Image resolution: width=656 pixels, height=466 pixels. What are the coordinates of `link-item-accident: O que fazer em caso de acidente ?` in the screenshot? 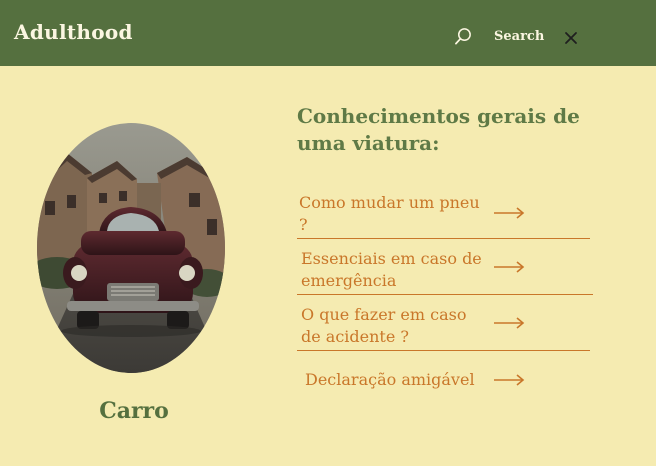 It's located at (445, 328).